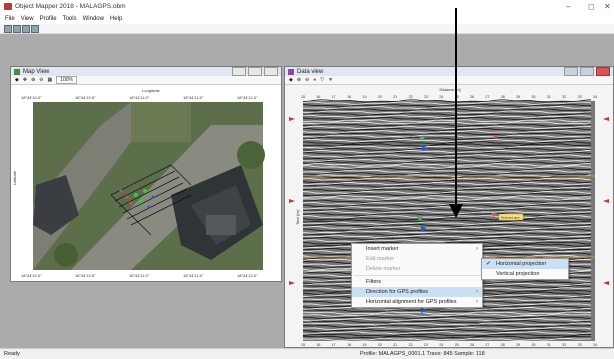 This screenshot has width=614, height=359. I want to click on filters-item: Filters, so click(417, 282).